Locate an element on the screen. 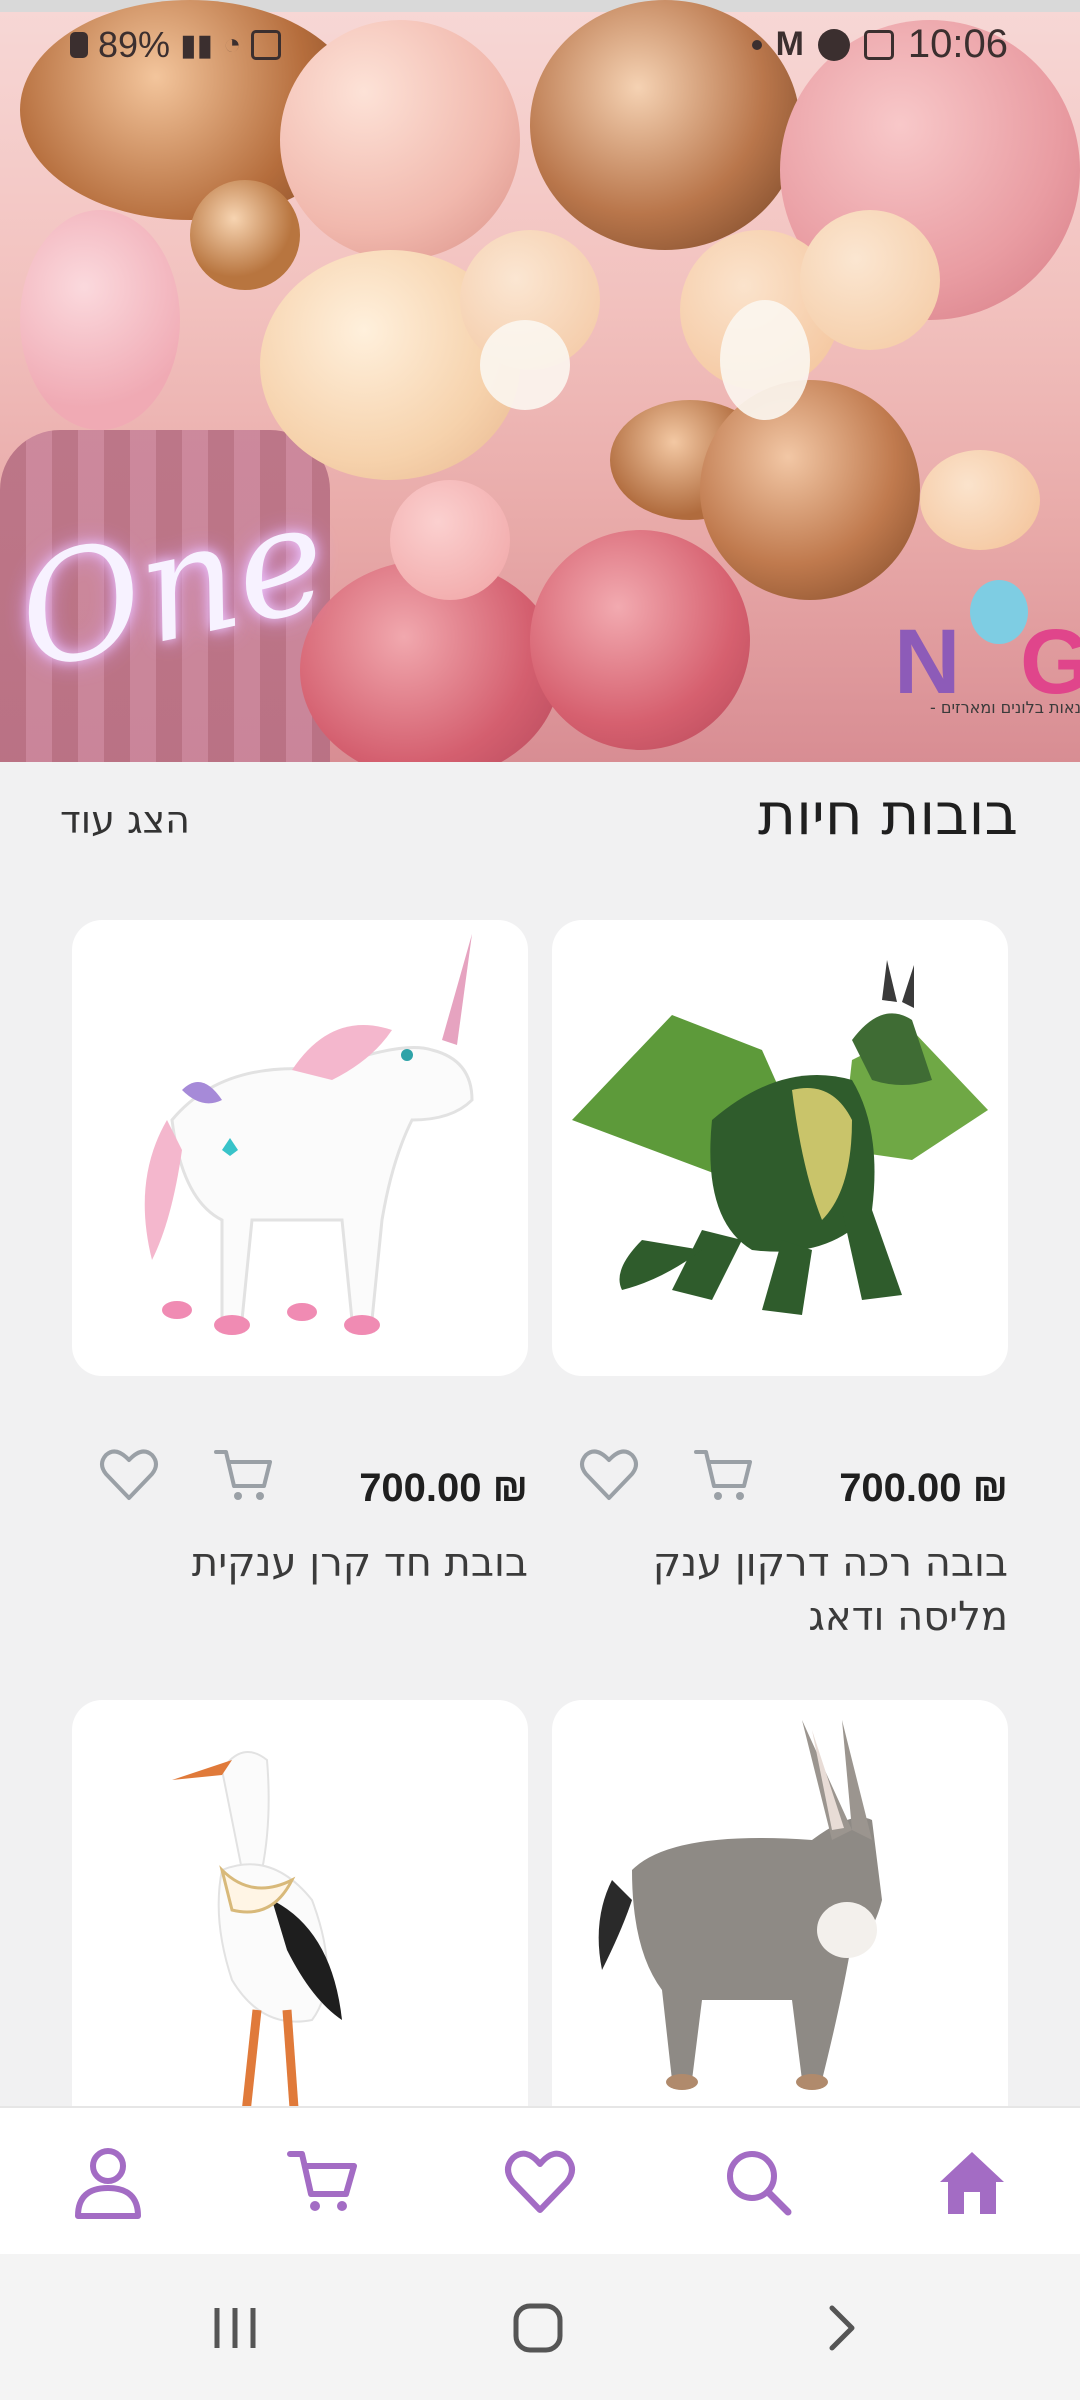  search-icon is located at coordinates (758, 2182).